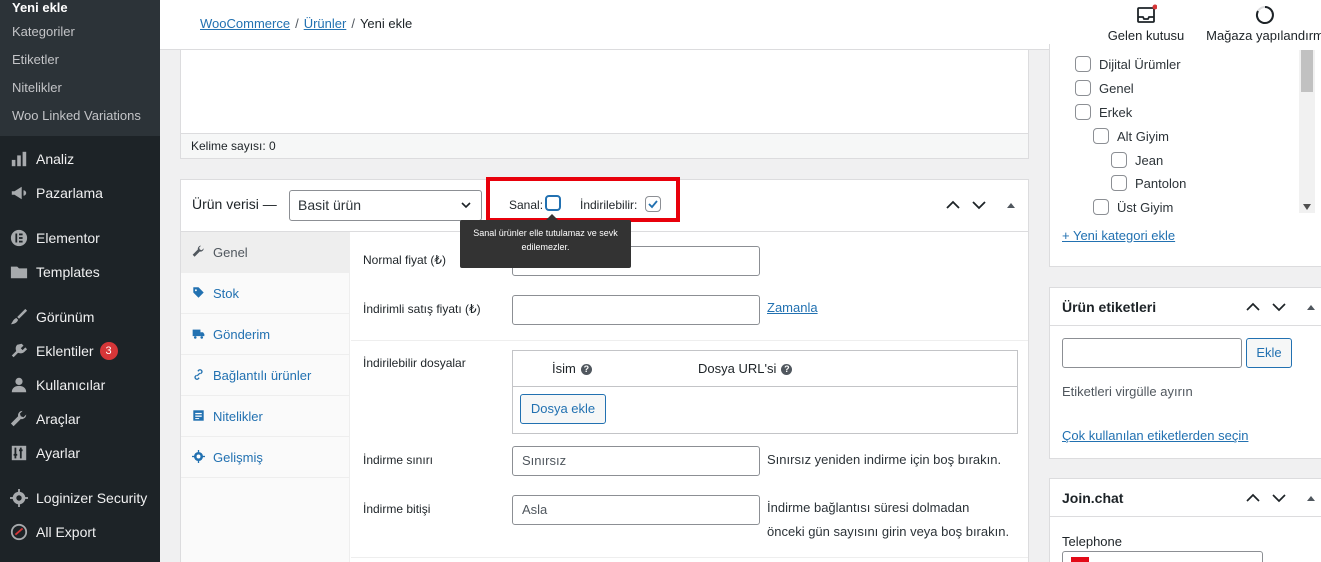 The width and height of the screenshot is (1321, 562). What do you see at coordinates (1307, 207) in the screenshot?
I see `scroll-down-arrow-icon` at bounding box center [1307, 207].